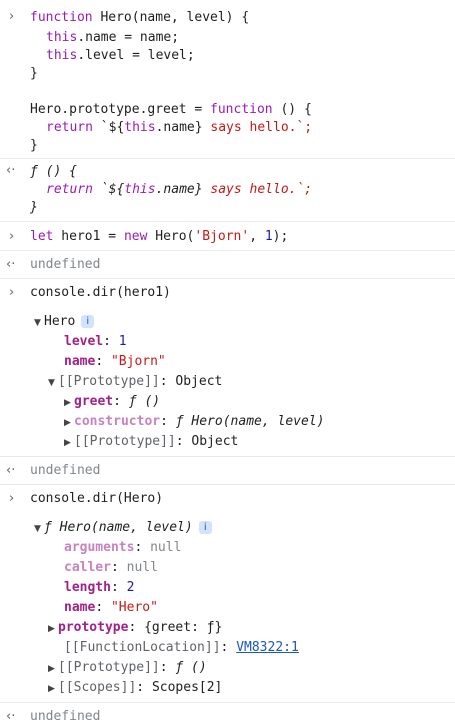  What do you see at coordinates (171, 17) in the screenshot?
I see `code-text: Hero(name, level) {` at bounding box center [171, 17].